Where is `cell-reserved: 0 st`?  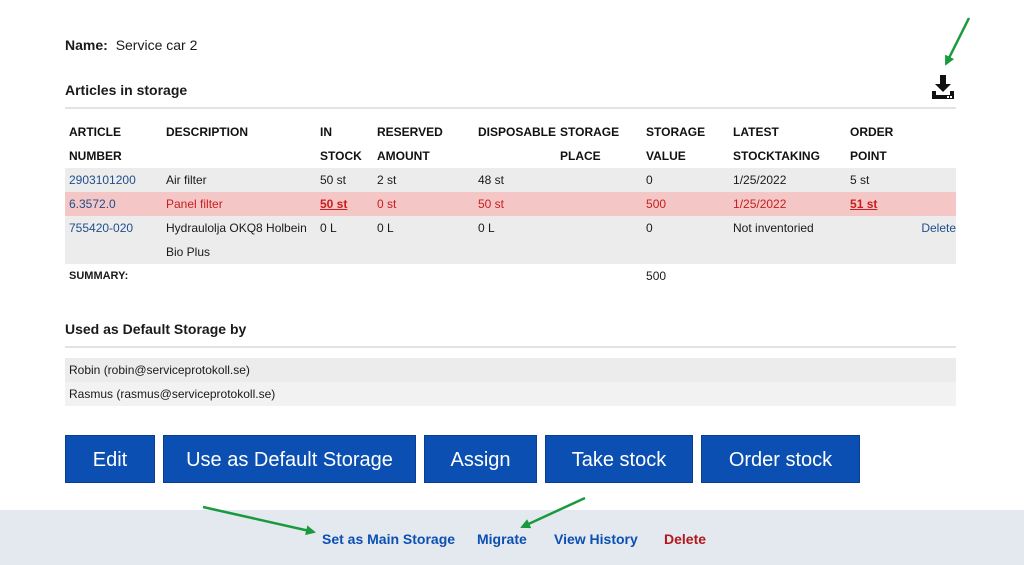
cell-reserved: 0 st is located at coordinates (423, 204).